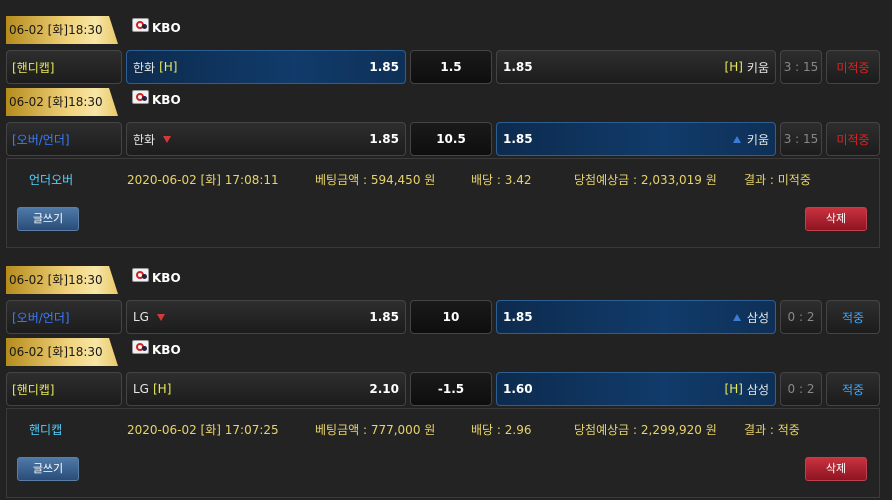 This screenshot has width=892, height=500. I want to click on away-team: 삼성, so click(750, 317).